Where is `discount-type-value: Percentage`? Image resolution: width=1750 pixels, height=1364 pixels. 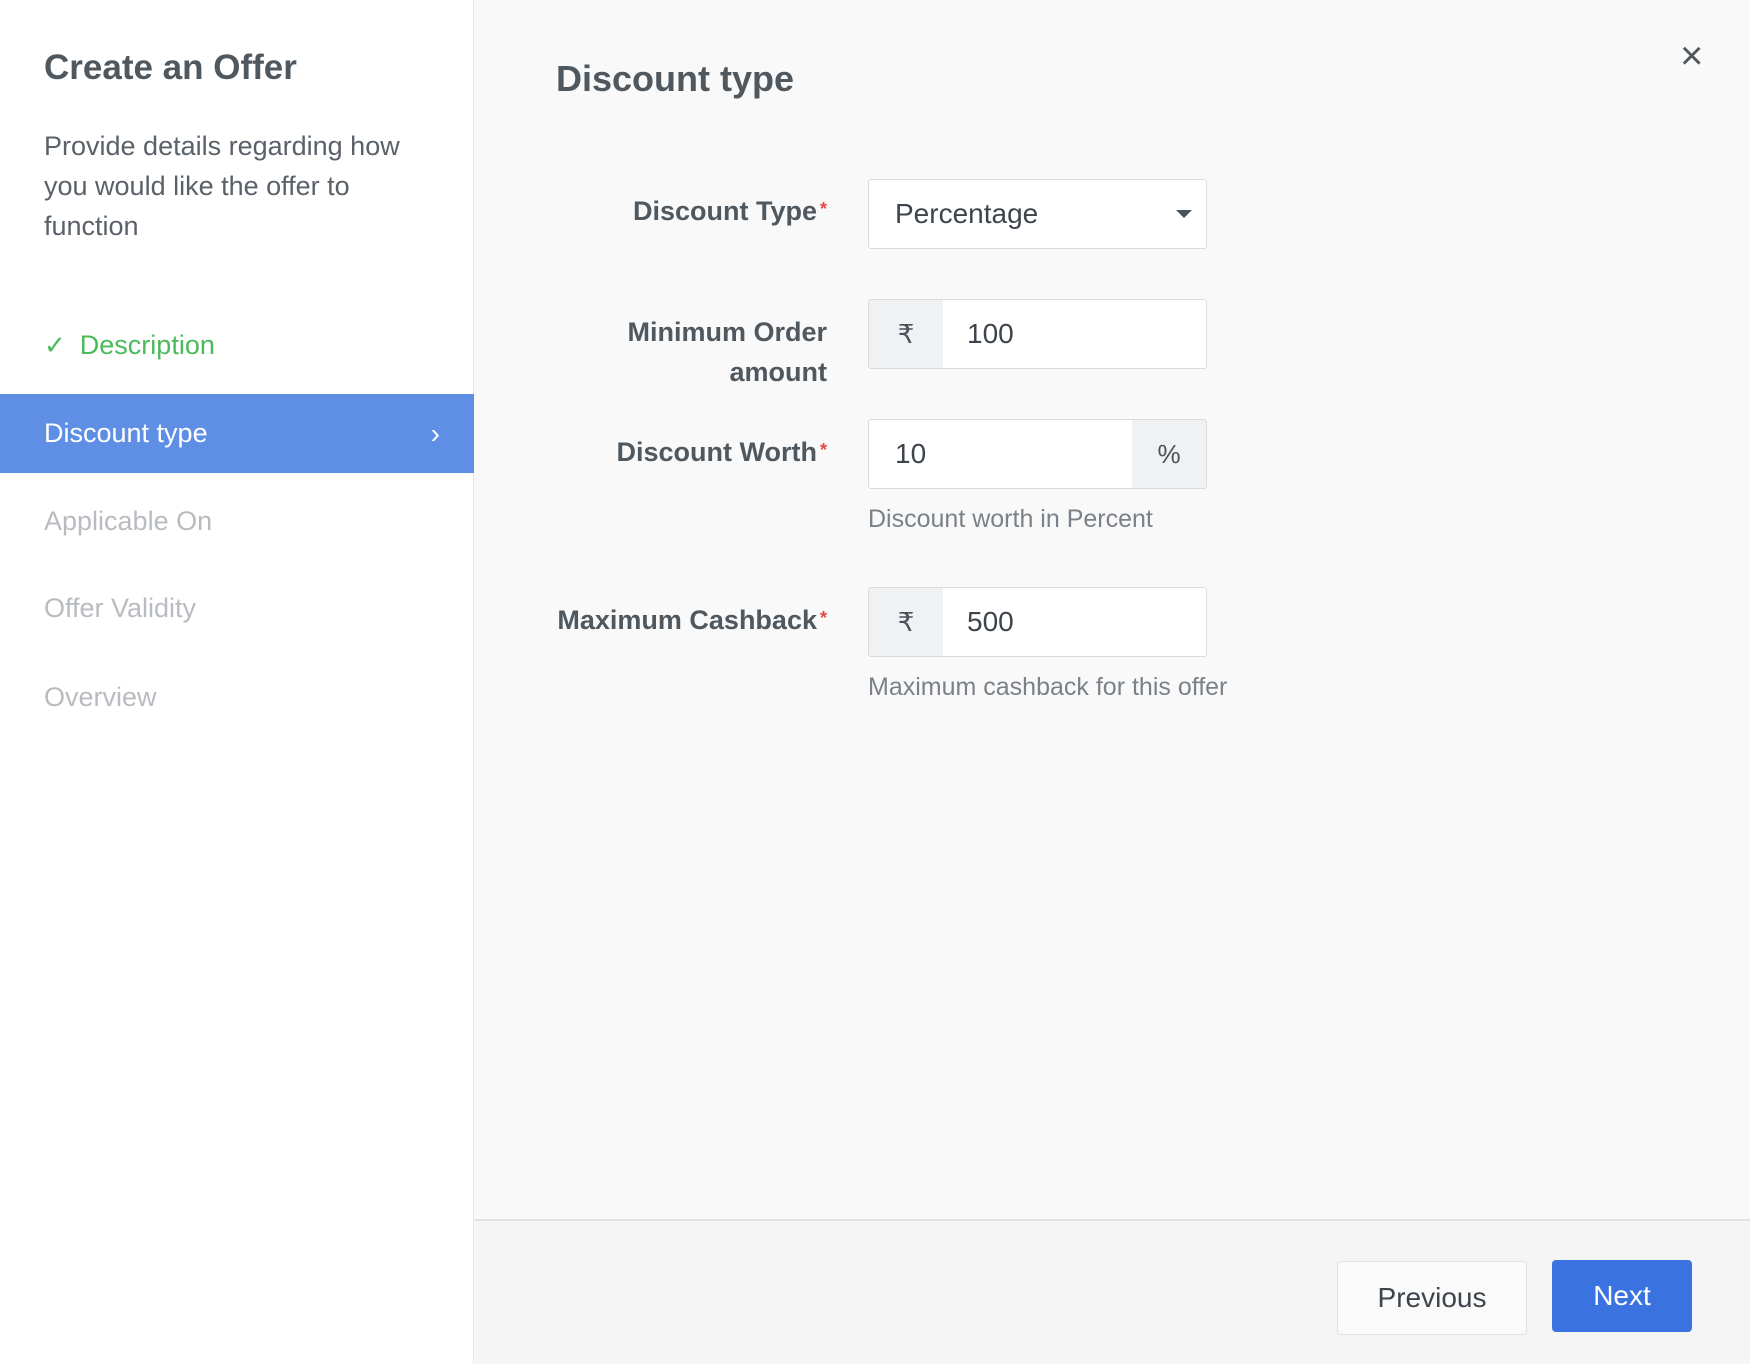 discount-type-value: Percentage is located at coordinates (967, 213).